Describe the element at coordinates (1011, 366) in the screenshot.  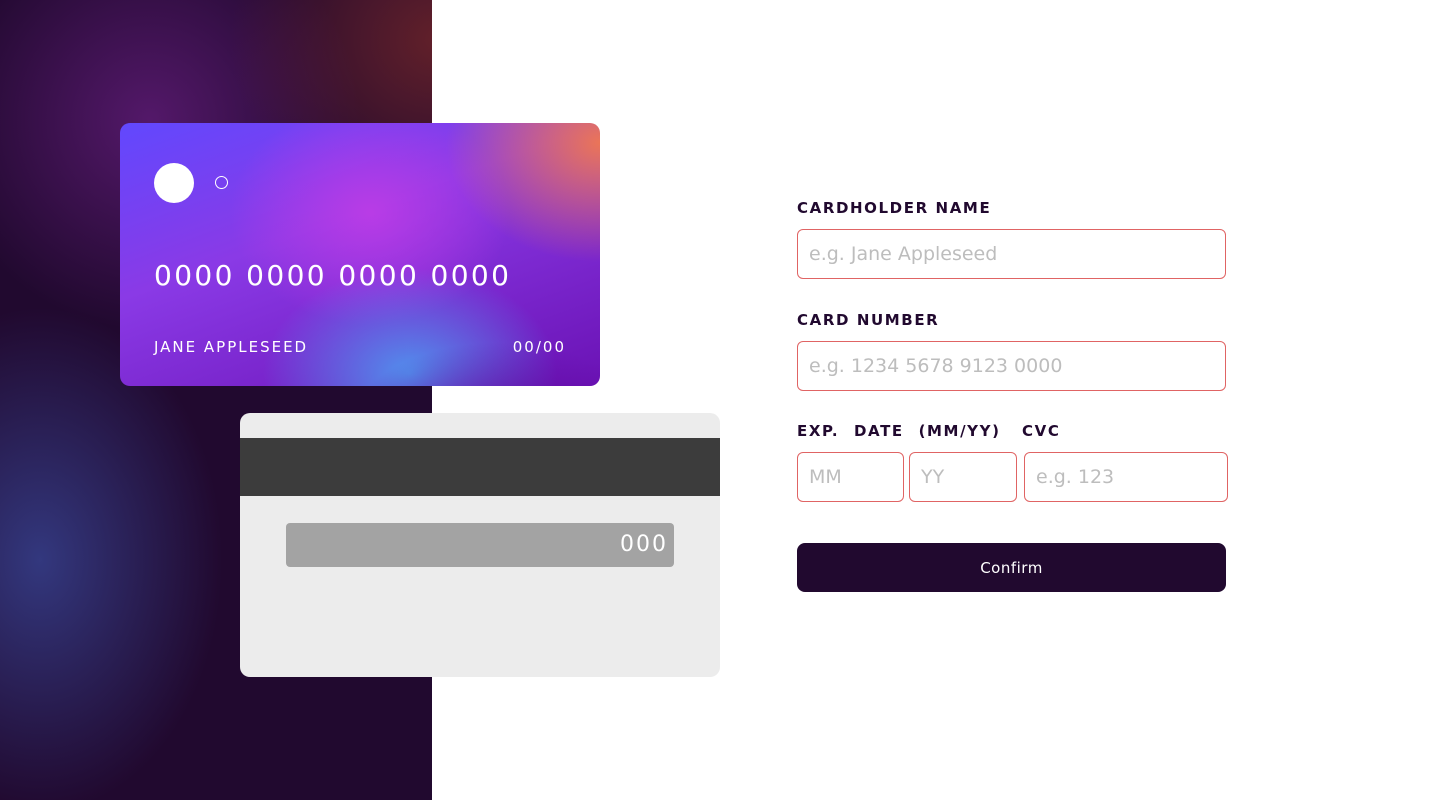
I see `card-number-input` at that location.